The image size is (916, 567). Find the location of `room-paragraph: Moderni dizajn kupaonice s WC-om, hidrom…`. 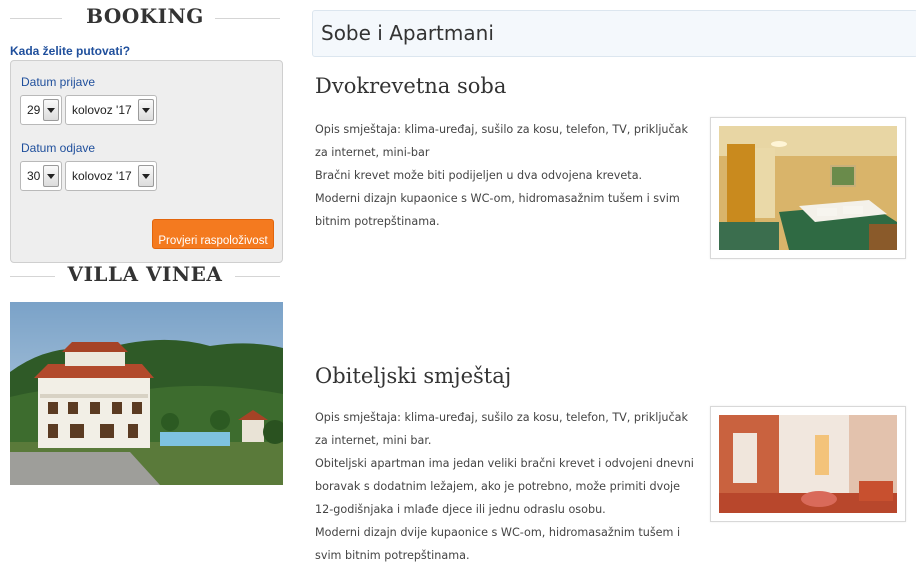

room-paragraph: Moderni dizajn kupaonice s WC-om, hidrom… is located at coordinates (497, 210).